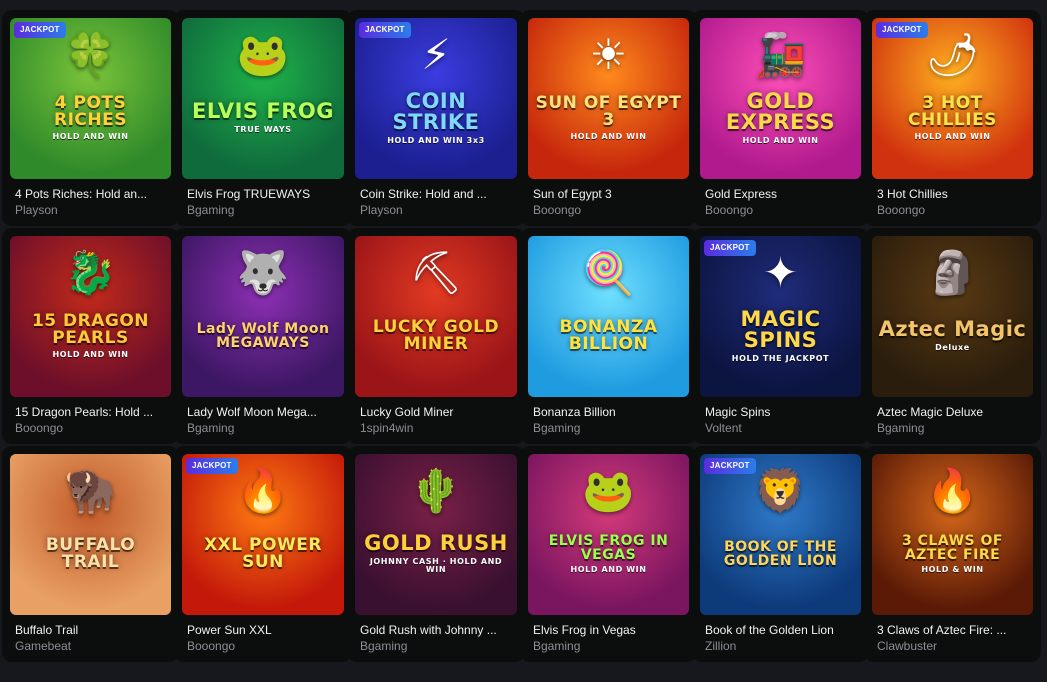 This screenshot has width=1047, height=682. What do you see at coordinates (780, 490) in the screenshot?
I see `lion-icon: 🦁` at bounding box center [780, 490].